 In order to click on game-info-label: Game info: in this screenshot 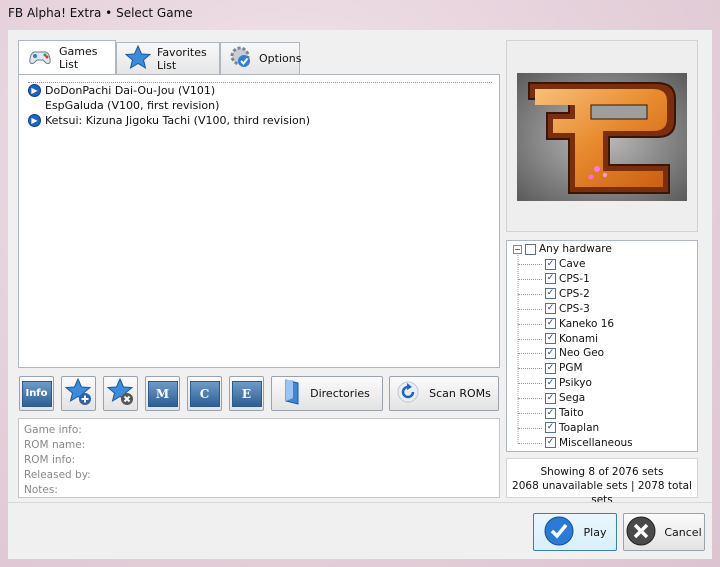, I will do `click(53, 430)`.